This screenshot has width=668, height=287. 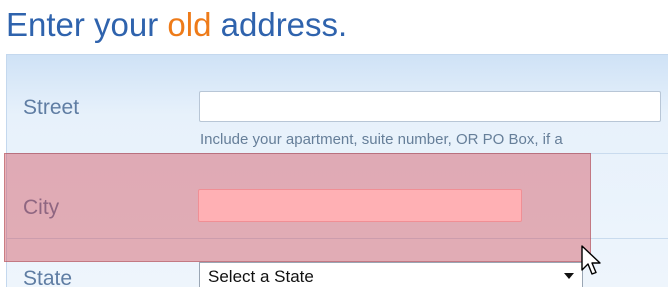 What do you see at coordinates (87, 24) in the screenshot?
I see `heading-text-start: Enter your` at bounding box center [87, 24].